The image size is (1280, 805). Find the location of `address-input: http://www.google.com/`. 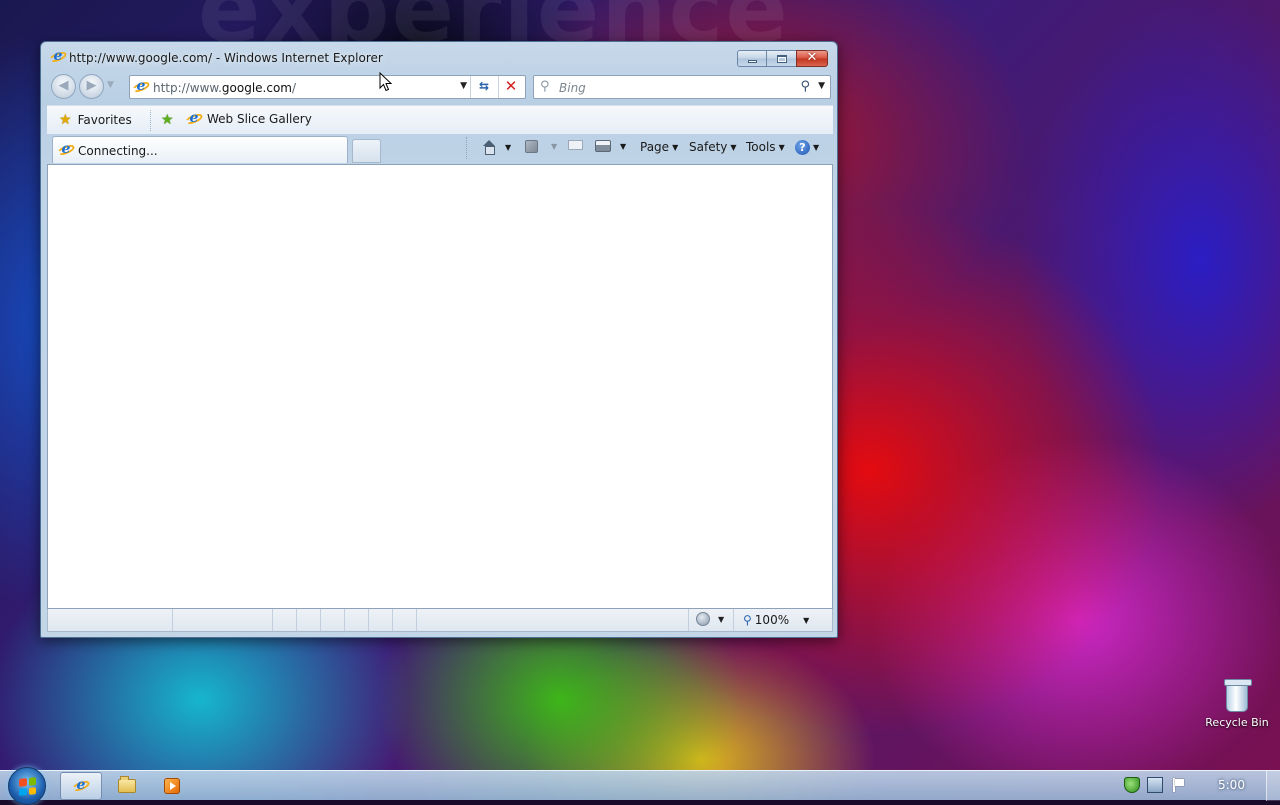

address-input: http://www.google.com/ is located at coordinates (224, 88).